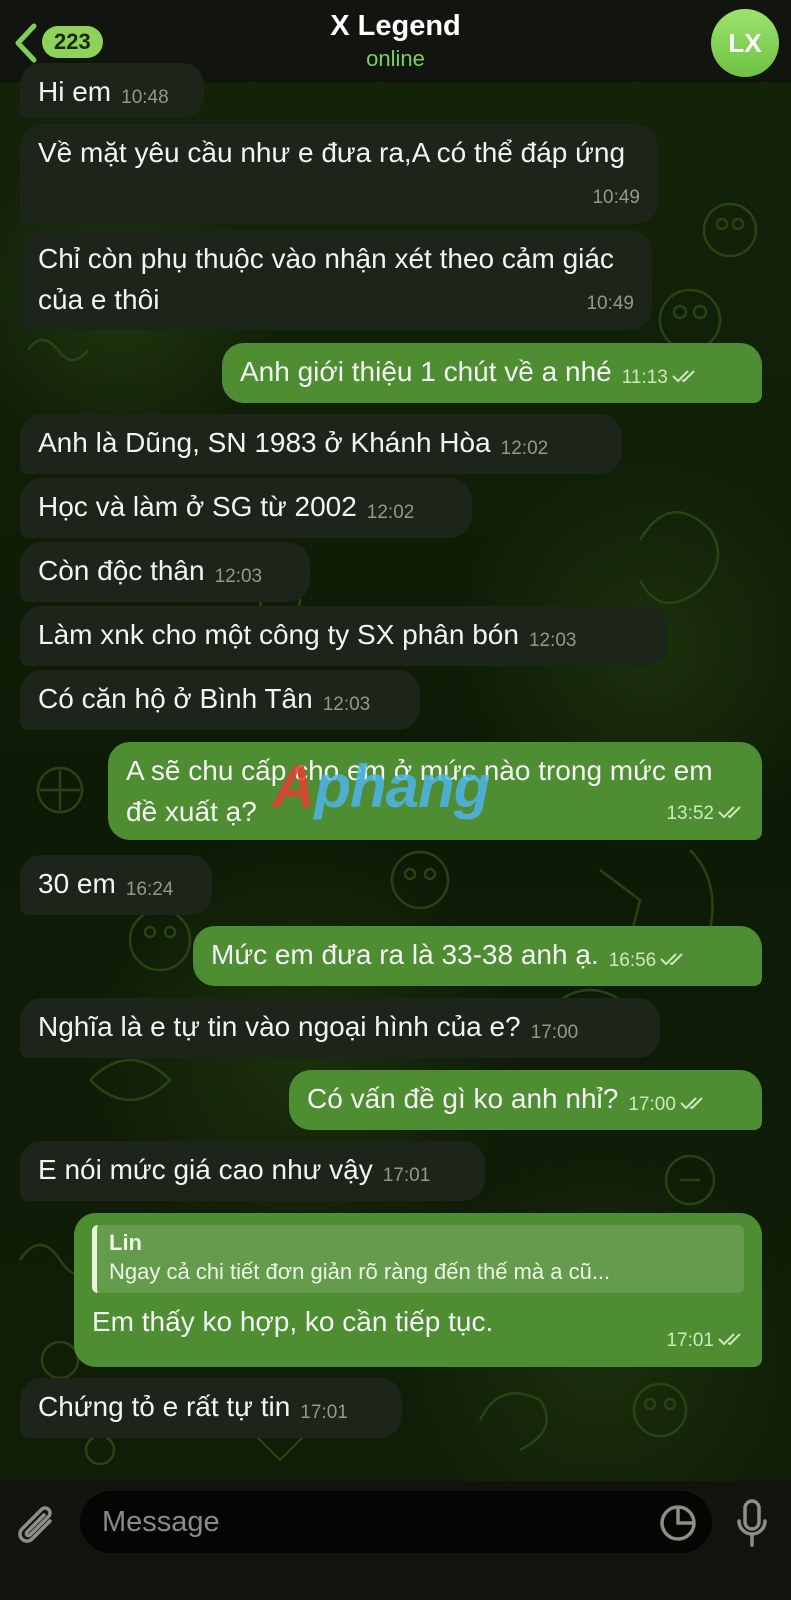 Image resolution: width=791 pixels, height=1600 pixels. What do you see at coordinates (264, 442) in the screenshot?
I see `message-text: Anh là Dũng, SN 1983 ở Khánh Hòa` at bounding box center [264, 442].